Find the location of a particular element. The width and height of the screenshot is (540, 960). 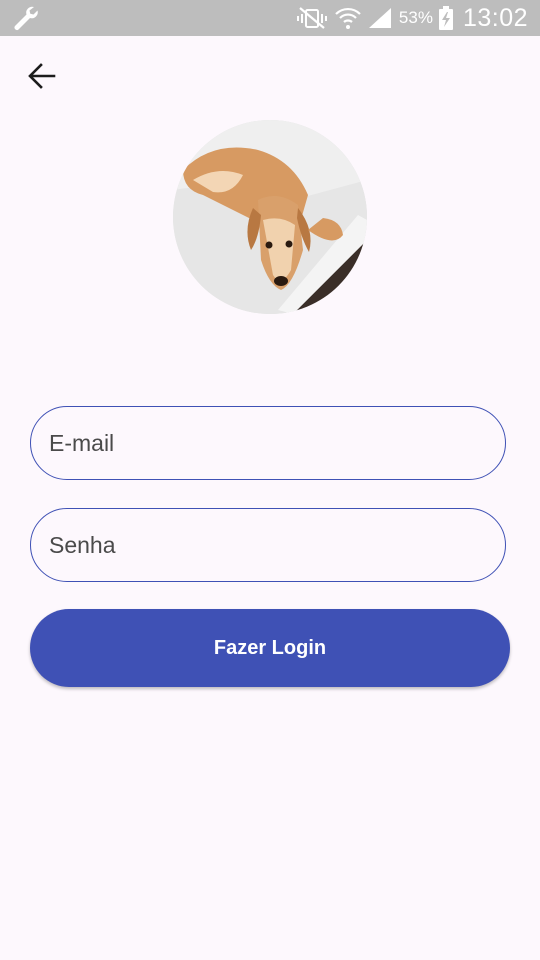

clock: 13:02 is located at coordinates (495, 17).